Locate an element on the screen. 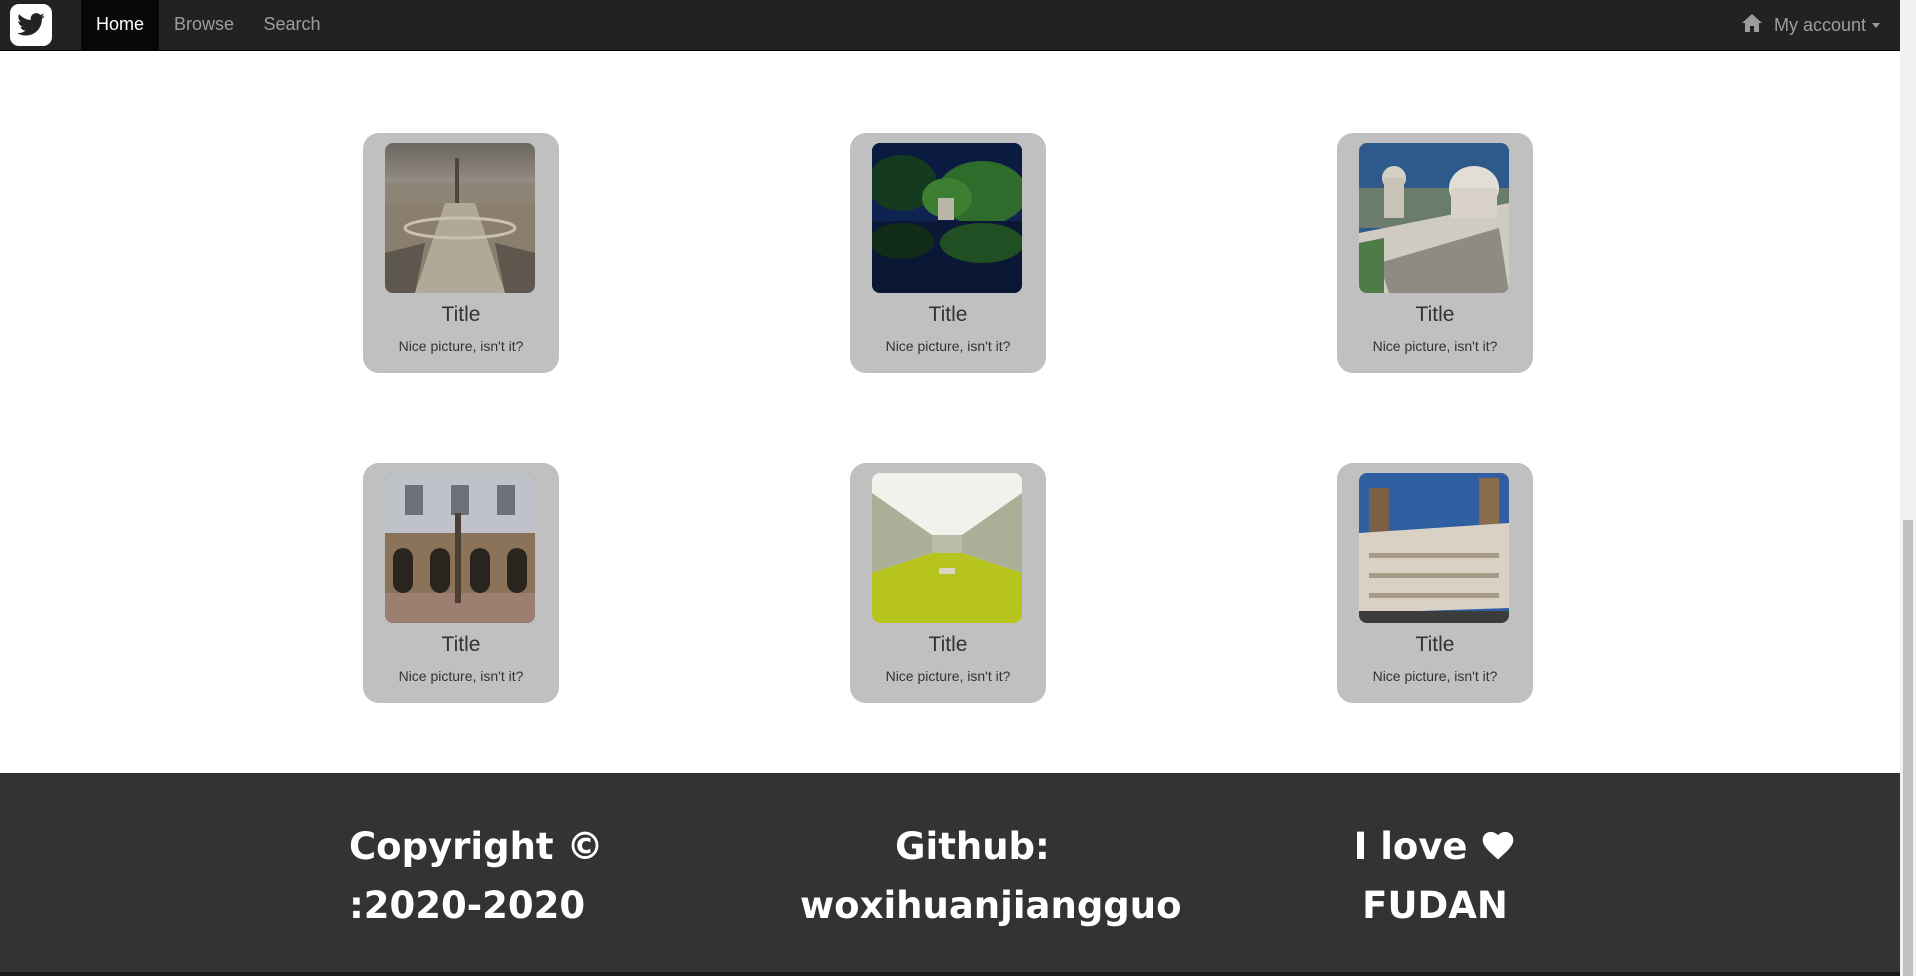 The width and height of the screenshot is (1916, 976). nav-home: Home is located at coordinates (120, 25).